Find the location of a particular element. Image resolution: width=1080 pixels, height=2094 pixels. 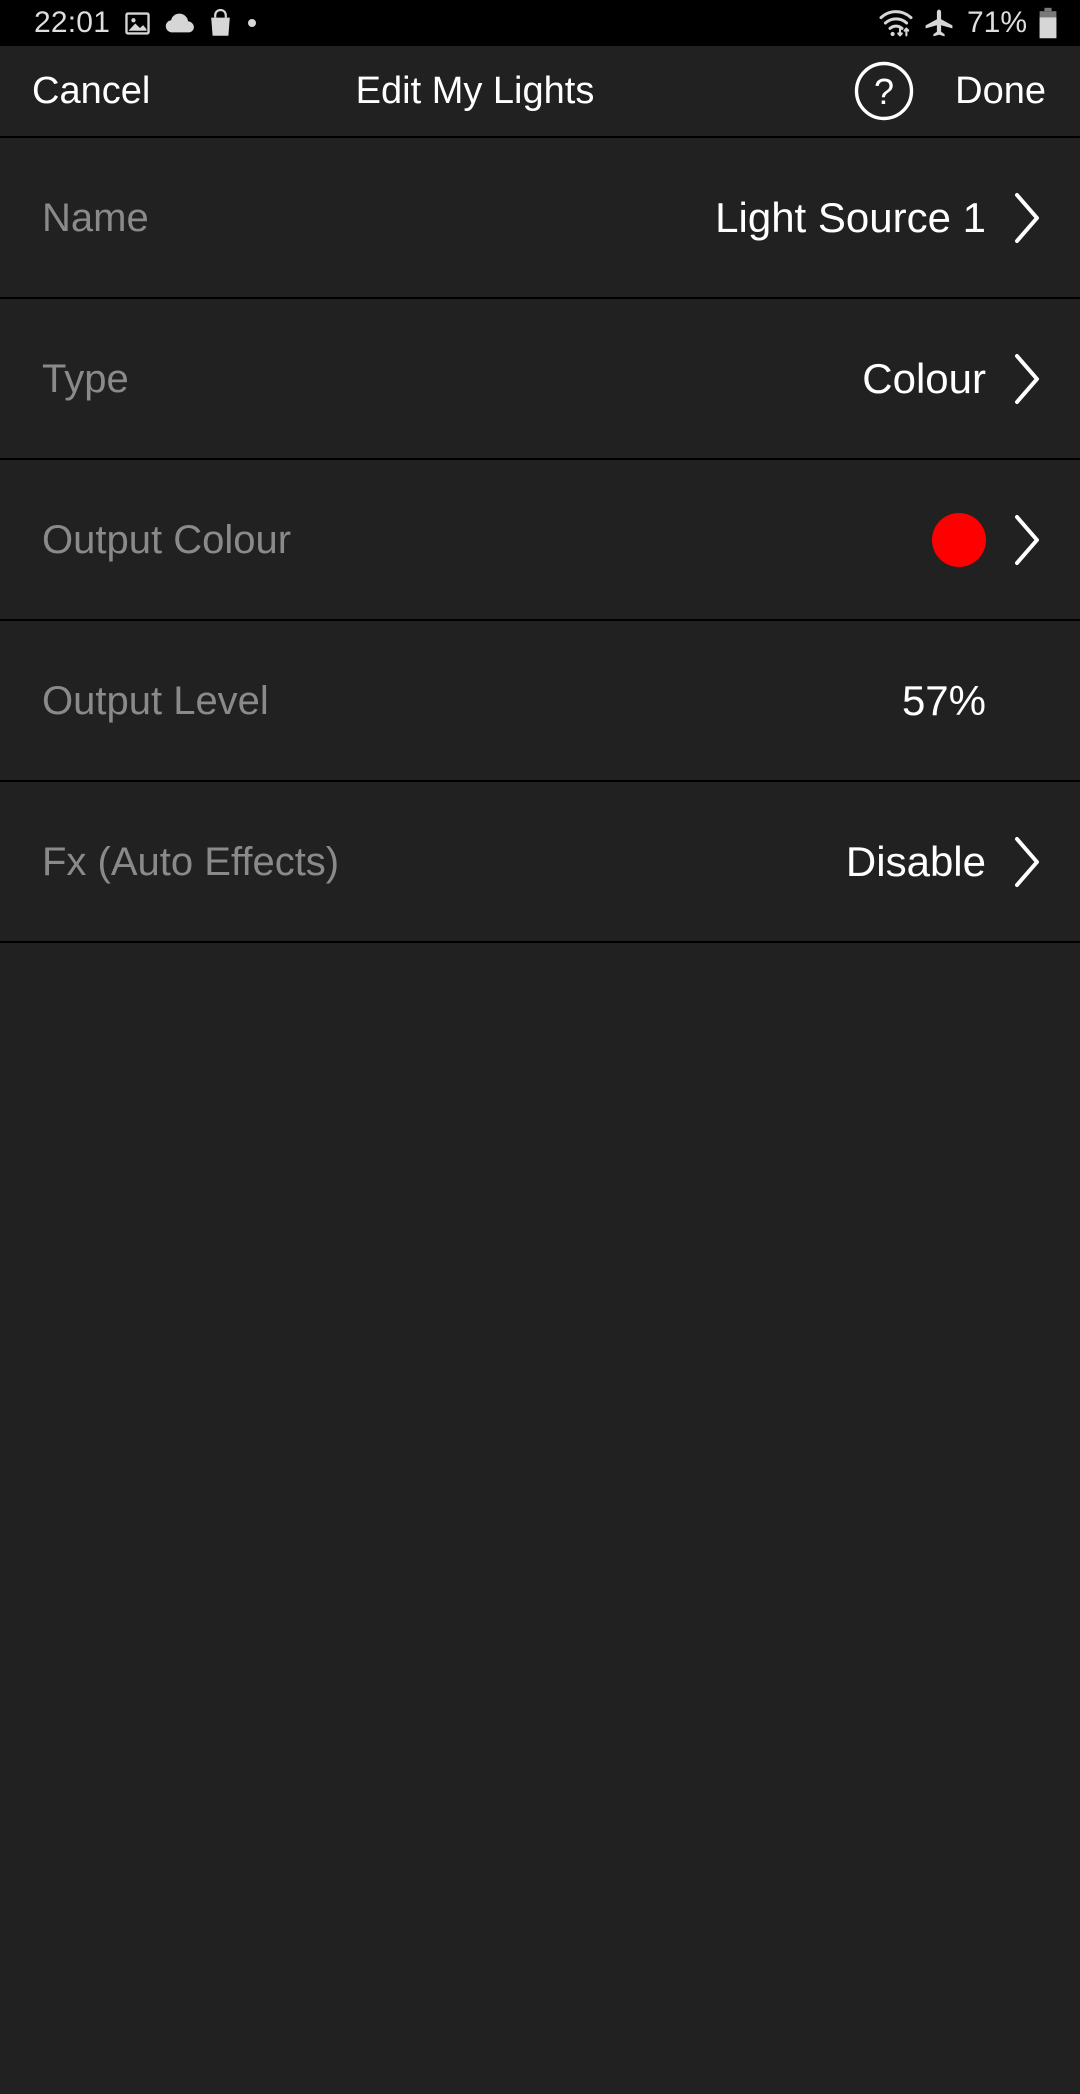

status-clock: 22:01 is located at coordinates (72, 22).